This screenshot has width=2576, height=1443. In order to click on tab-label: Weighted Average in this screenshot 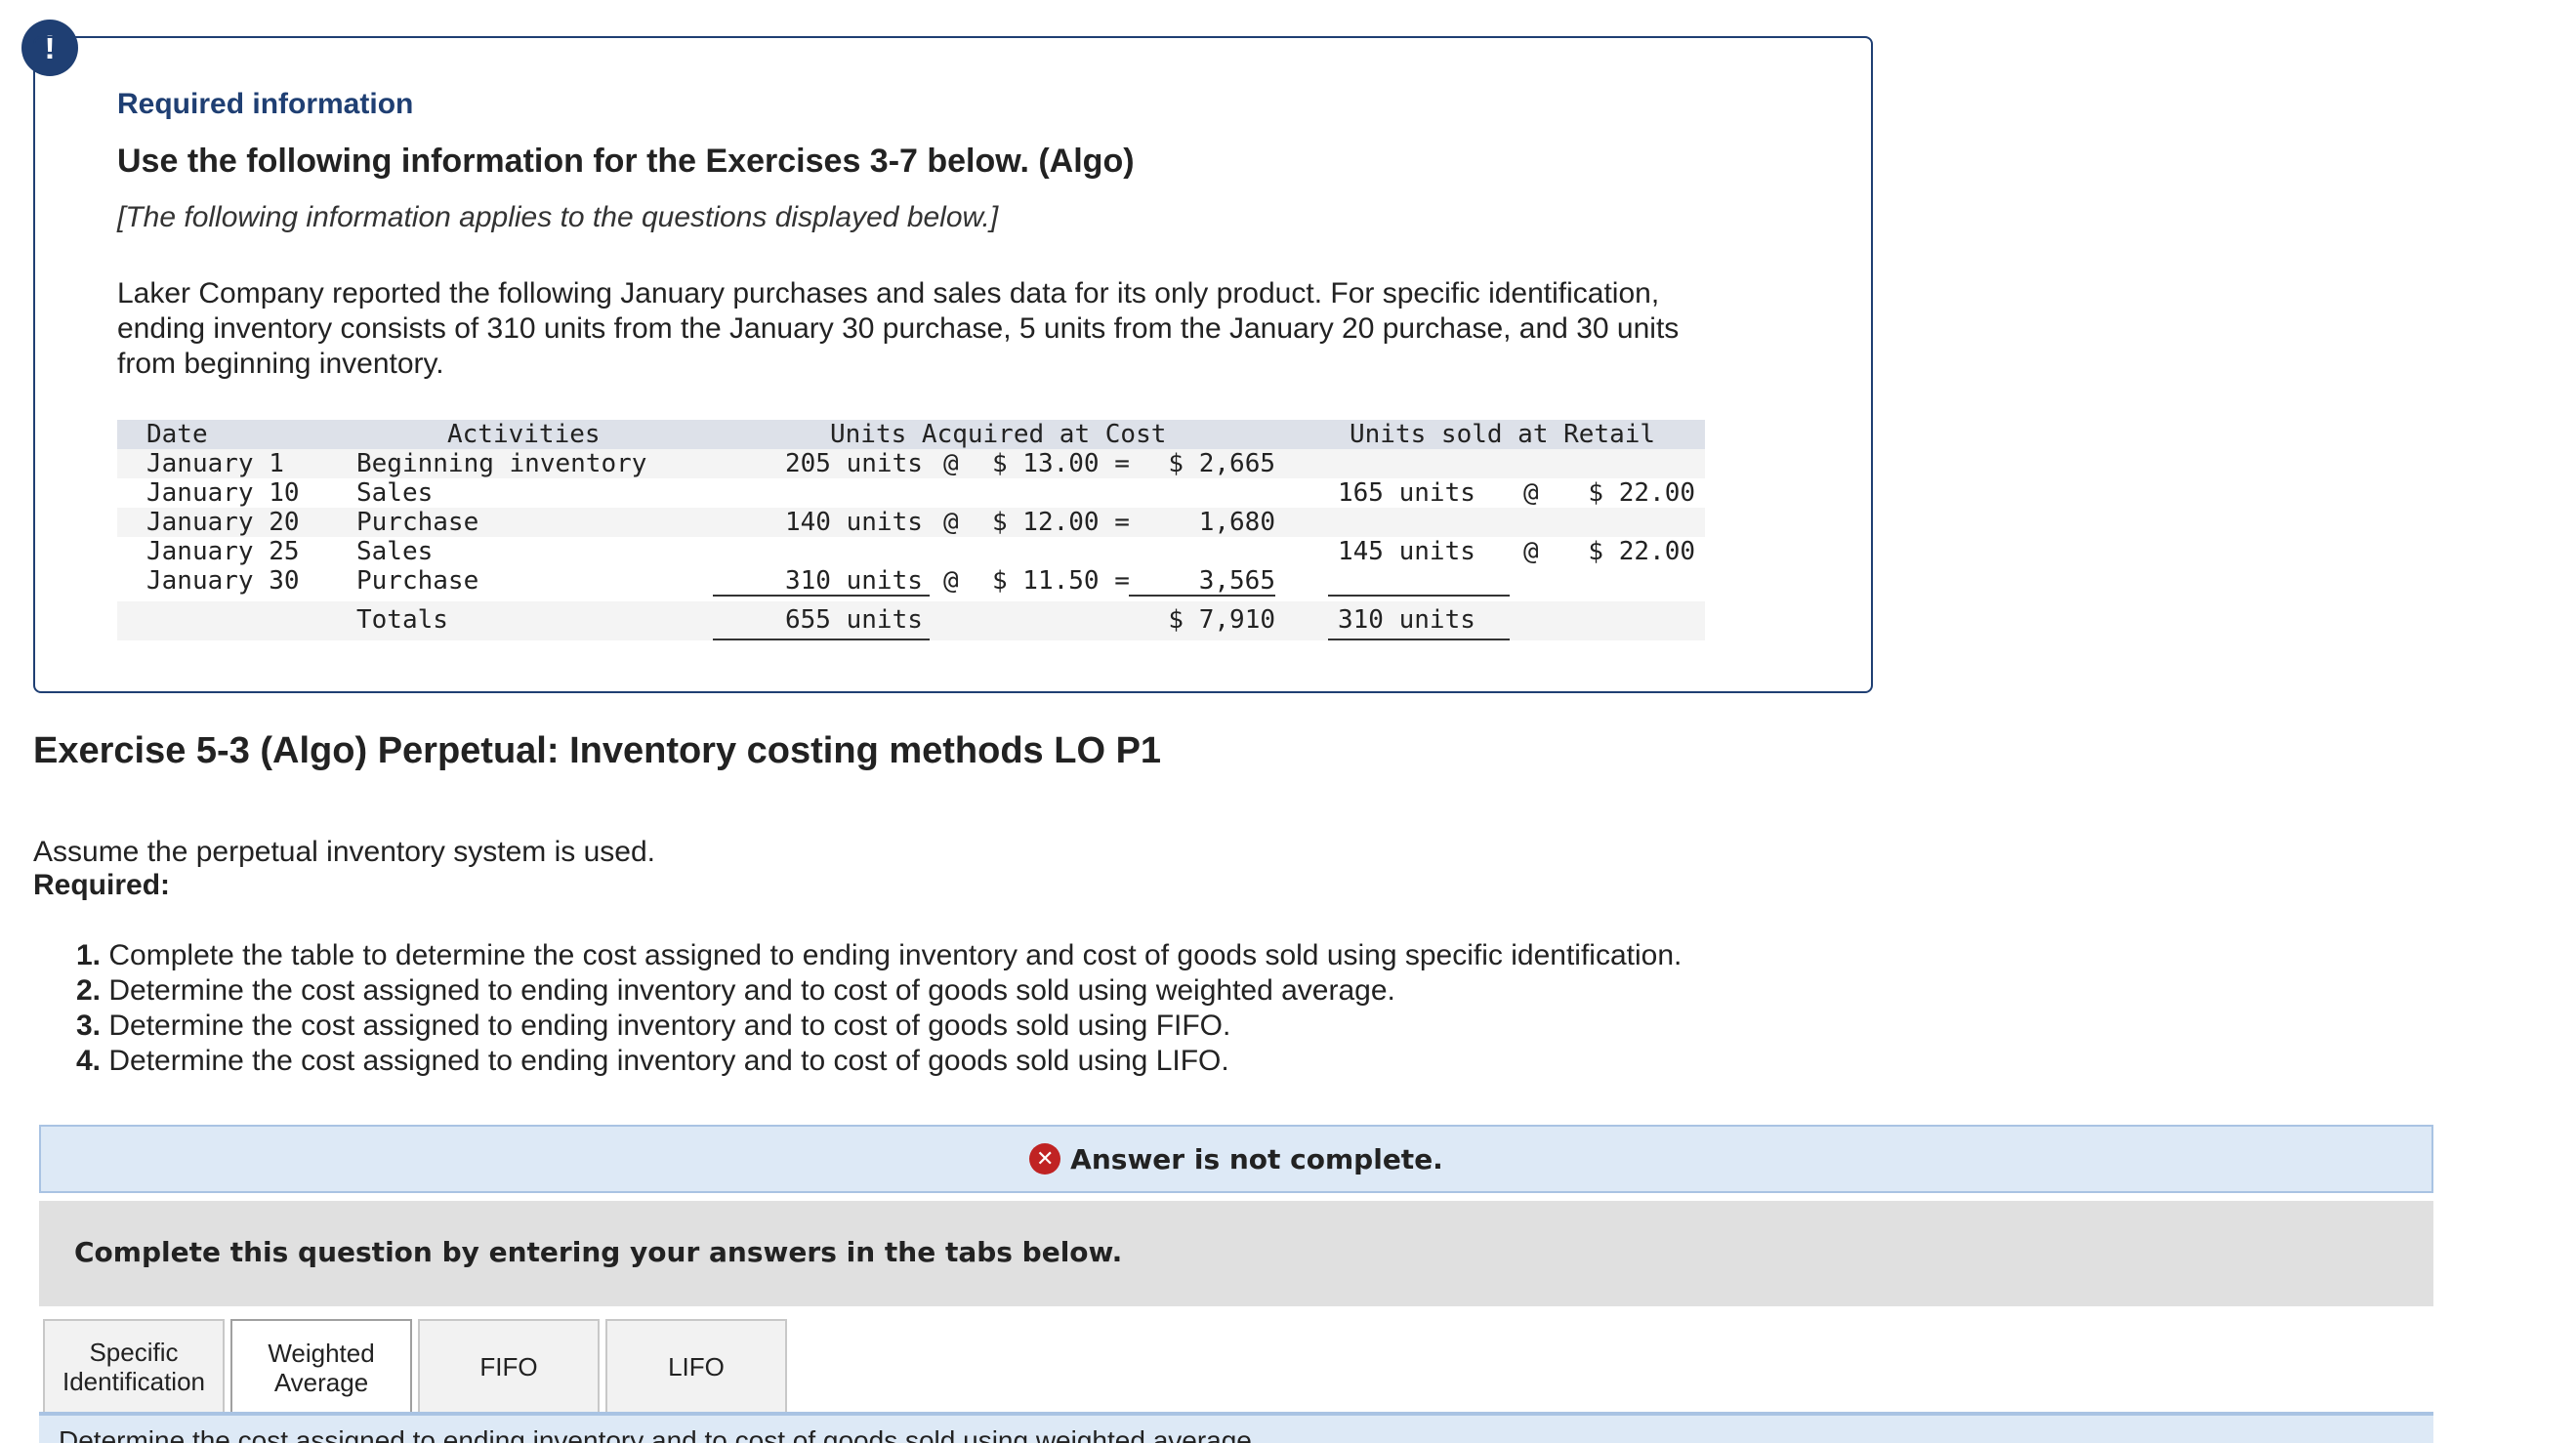, I will do `click(321, 1368)`.